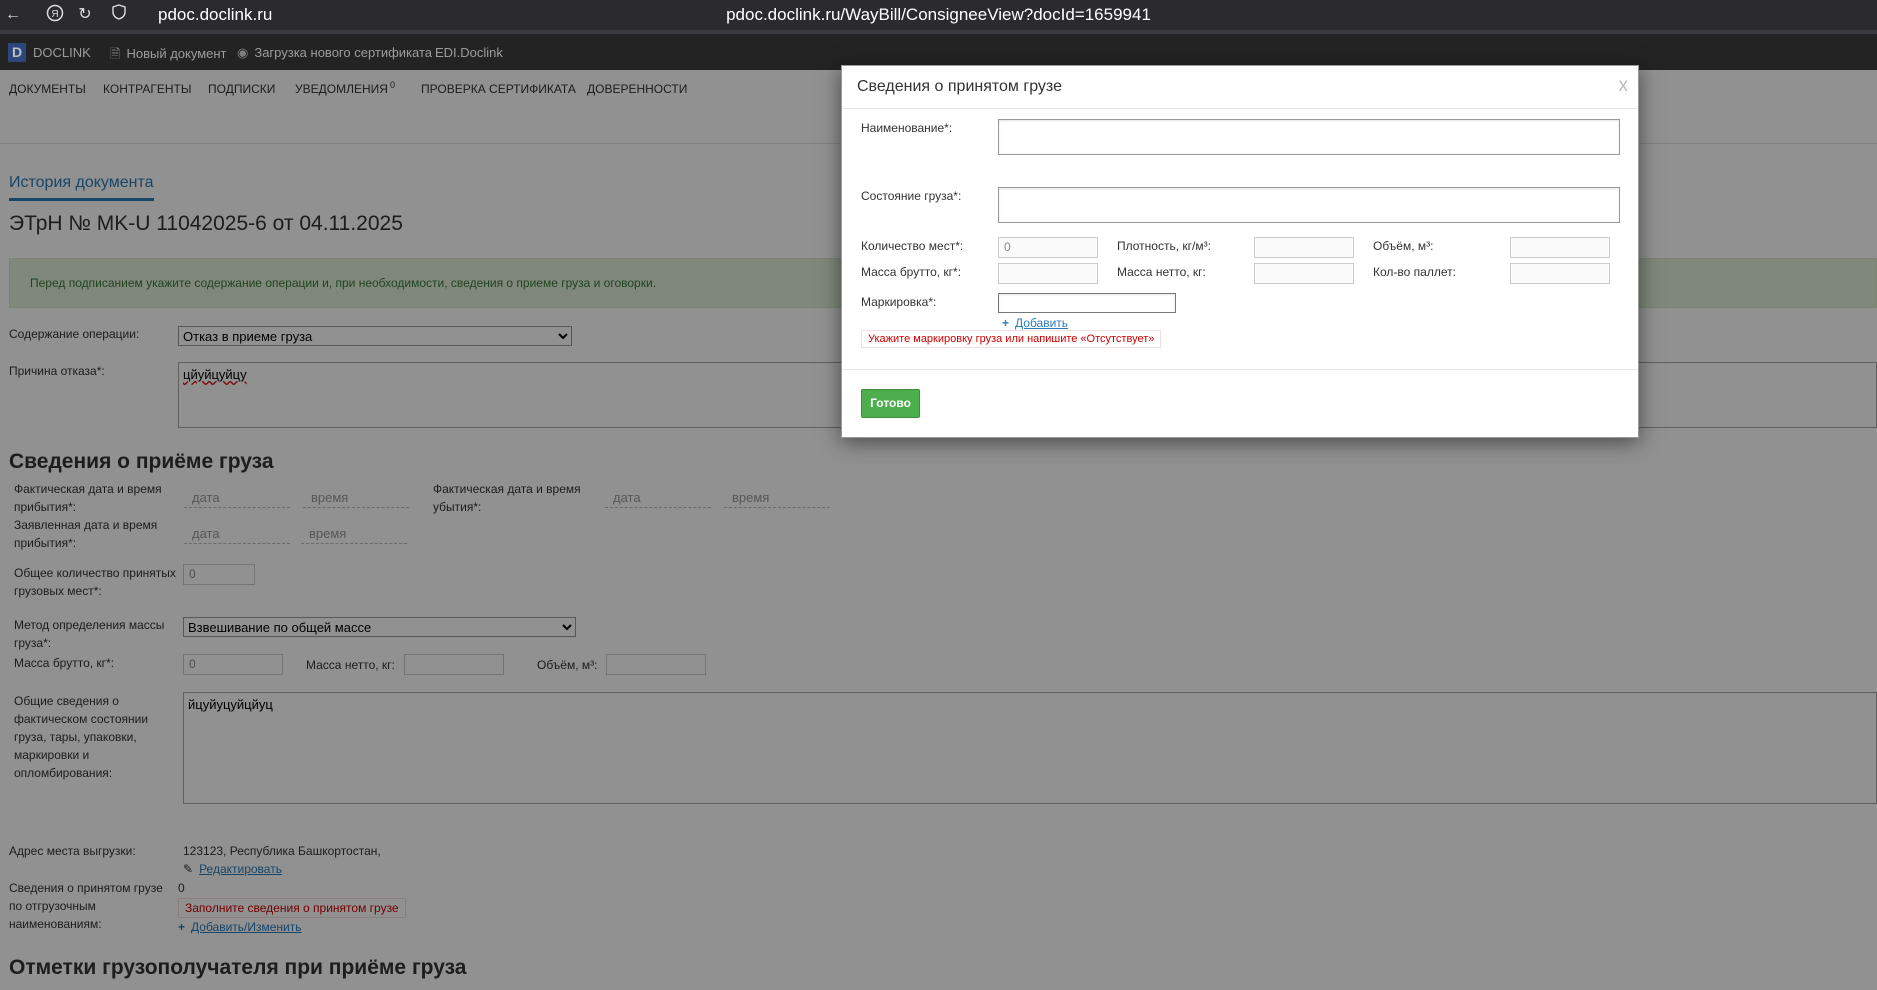 The image size is (1877, 990). Describe the element at coordinates (1006, 323) in the screenshot. I see `plus-icon: +` at that location.